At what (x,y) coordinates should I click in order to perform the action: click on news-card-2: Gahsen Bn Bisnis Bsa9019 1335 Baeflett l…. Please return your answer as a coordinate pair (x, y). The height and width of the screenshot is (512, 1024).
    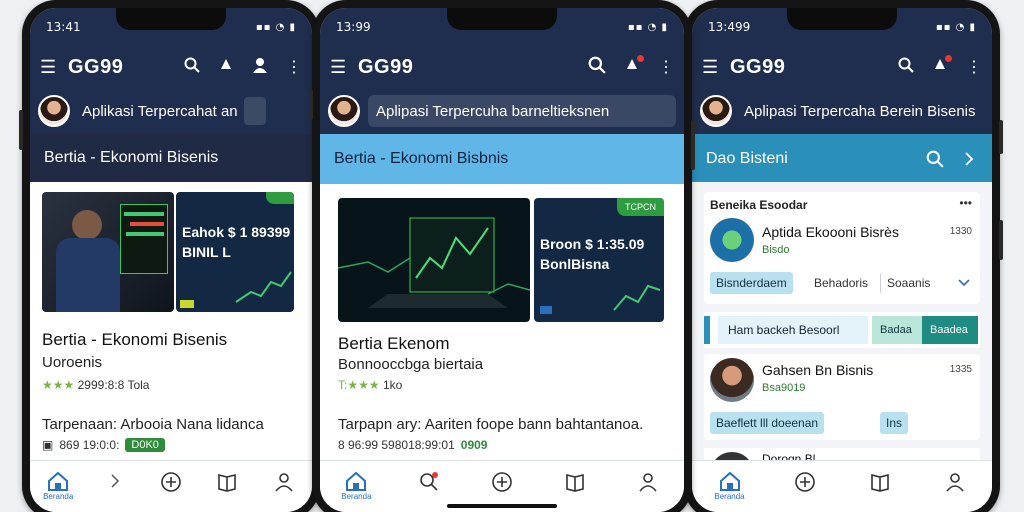
    Looking at the image, I should click on (842, 397).